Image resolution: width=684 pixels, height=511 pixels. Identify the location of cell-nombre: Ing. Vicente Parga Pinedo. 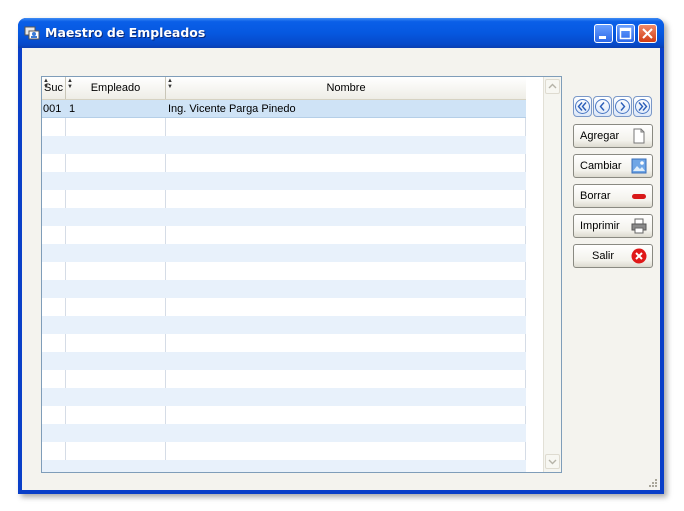
(232, 109).